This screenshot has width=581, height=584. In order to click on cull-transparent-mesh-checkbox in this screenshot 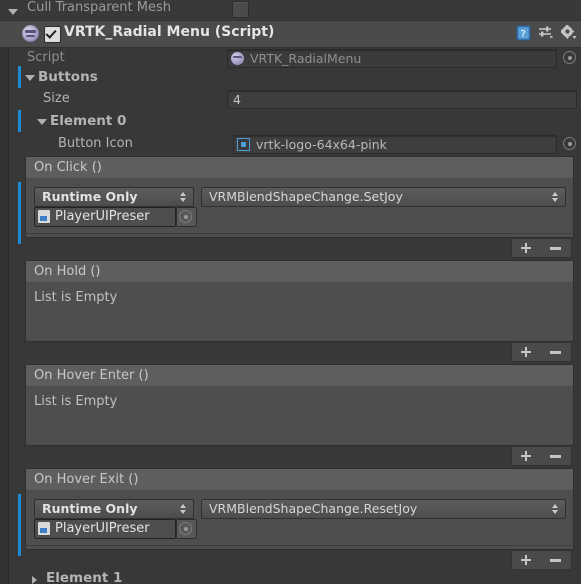, I will do `click(240, 9)`.